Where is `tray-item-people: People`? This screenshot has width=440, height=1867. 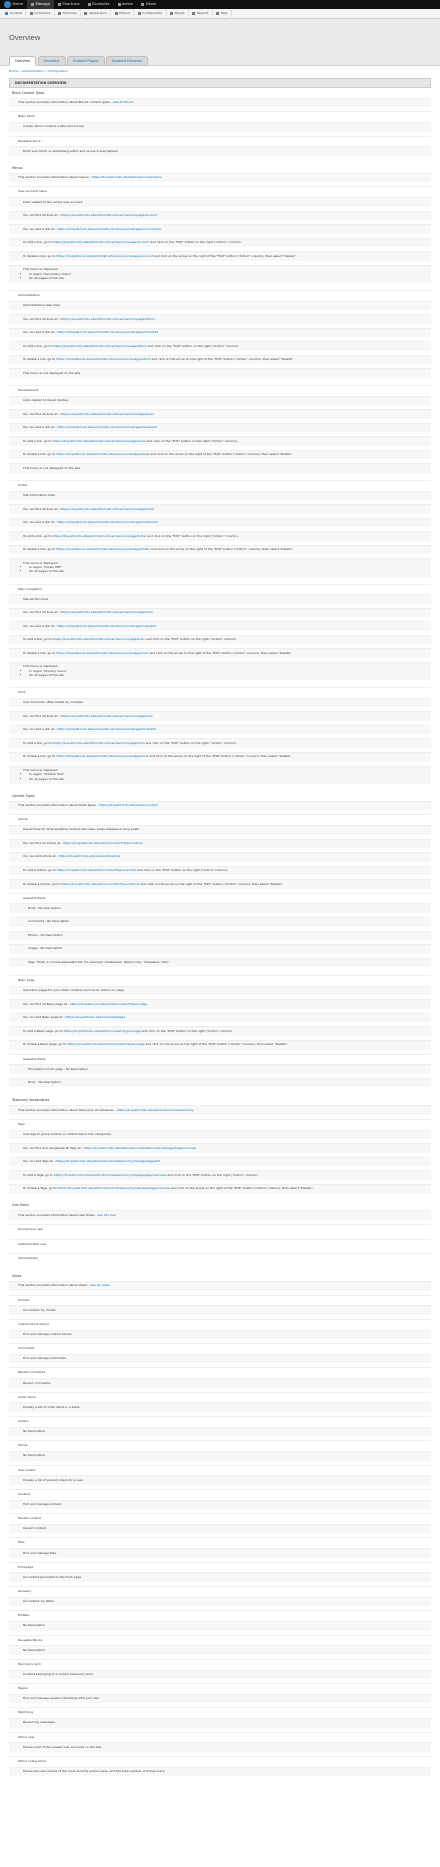
tray-item-people: People is located at coordinates (178, 13).